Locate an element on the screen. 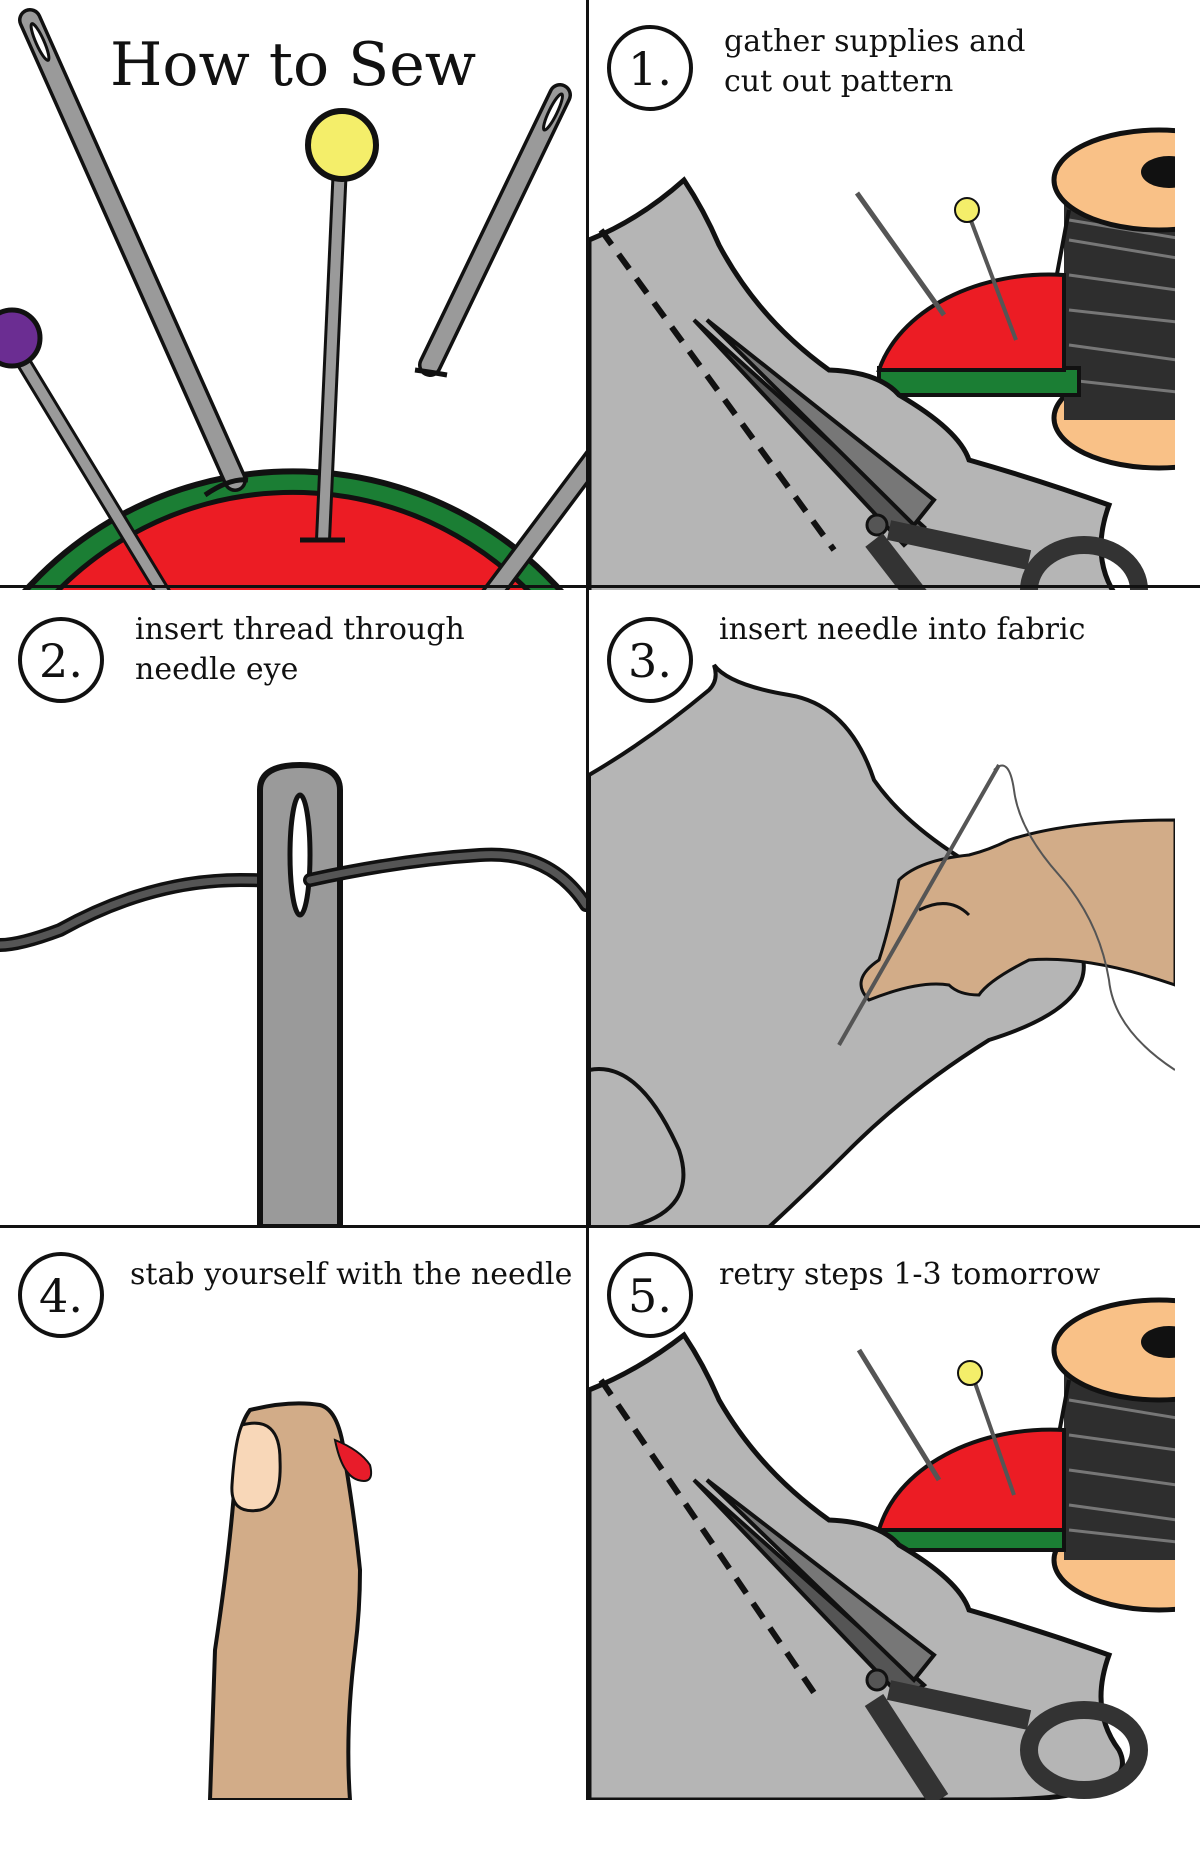 This screenshot has width=1200, height=1867. step-label: insert needle into fabric is located at coordinates (902, 629).